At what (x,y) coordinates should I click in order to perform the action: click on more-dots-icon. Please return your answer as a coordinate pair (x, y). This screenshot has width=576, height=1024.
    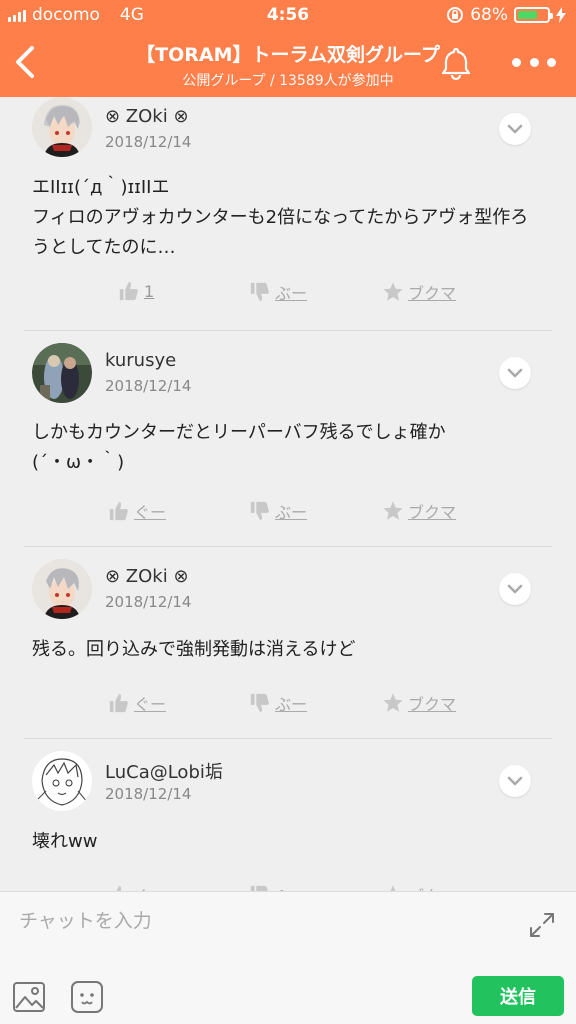
    Looking at the image, I should click on (516, 62).